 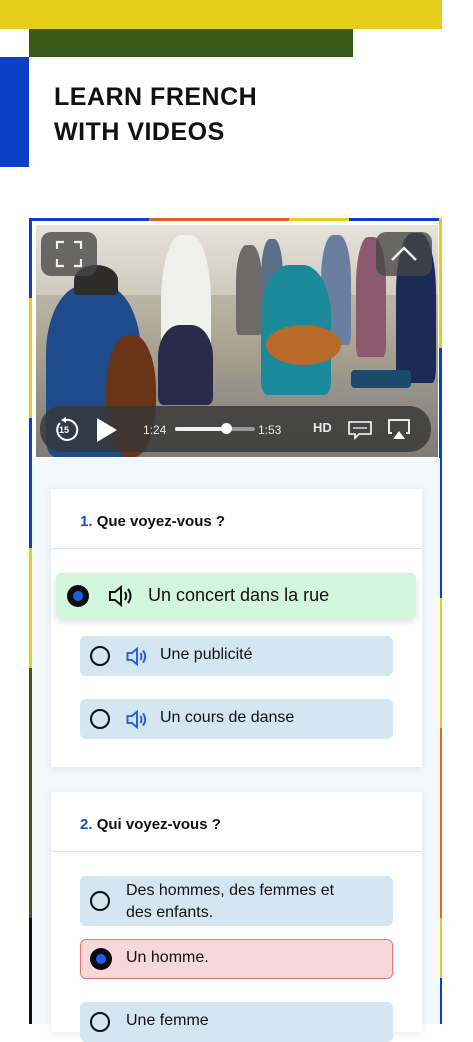 I want to click on answer-option-2-2-label: Un homme., so click(x=167, y=957).